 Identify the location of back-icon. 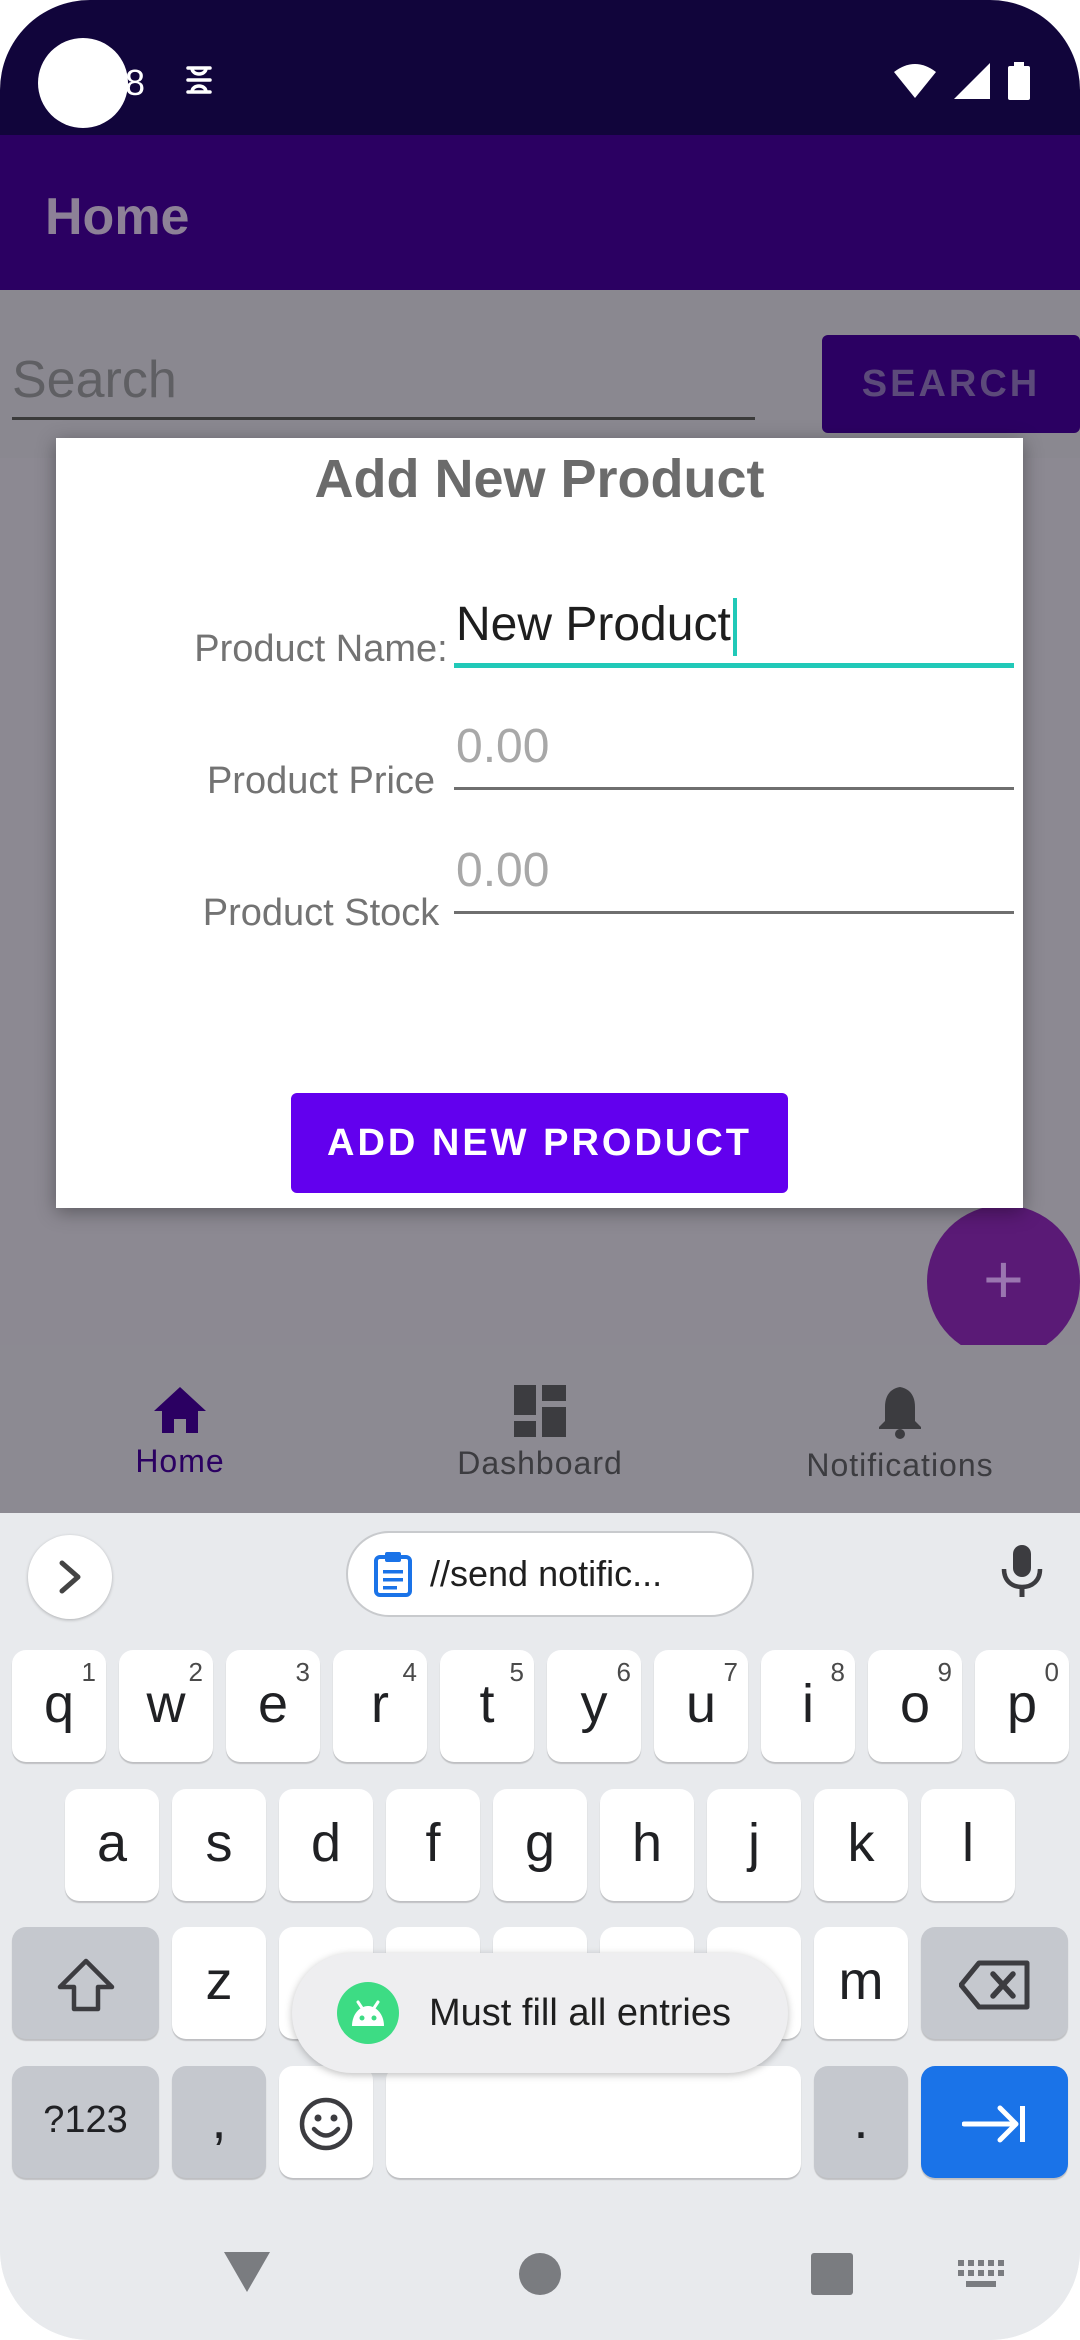
(247, 2272).